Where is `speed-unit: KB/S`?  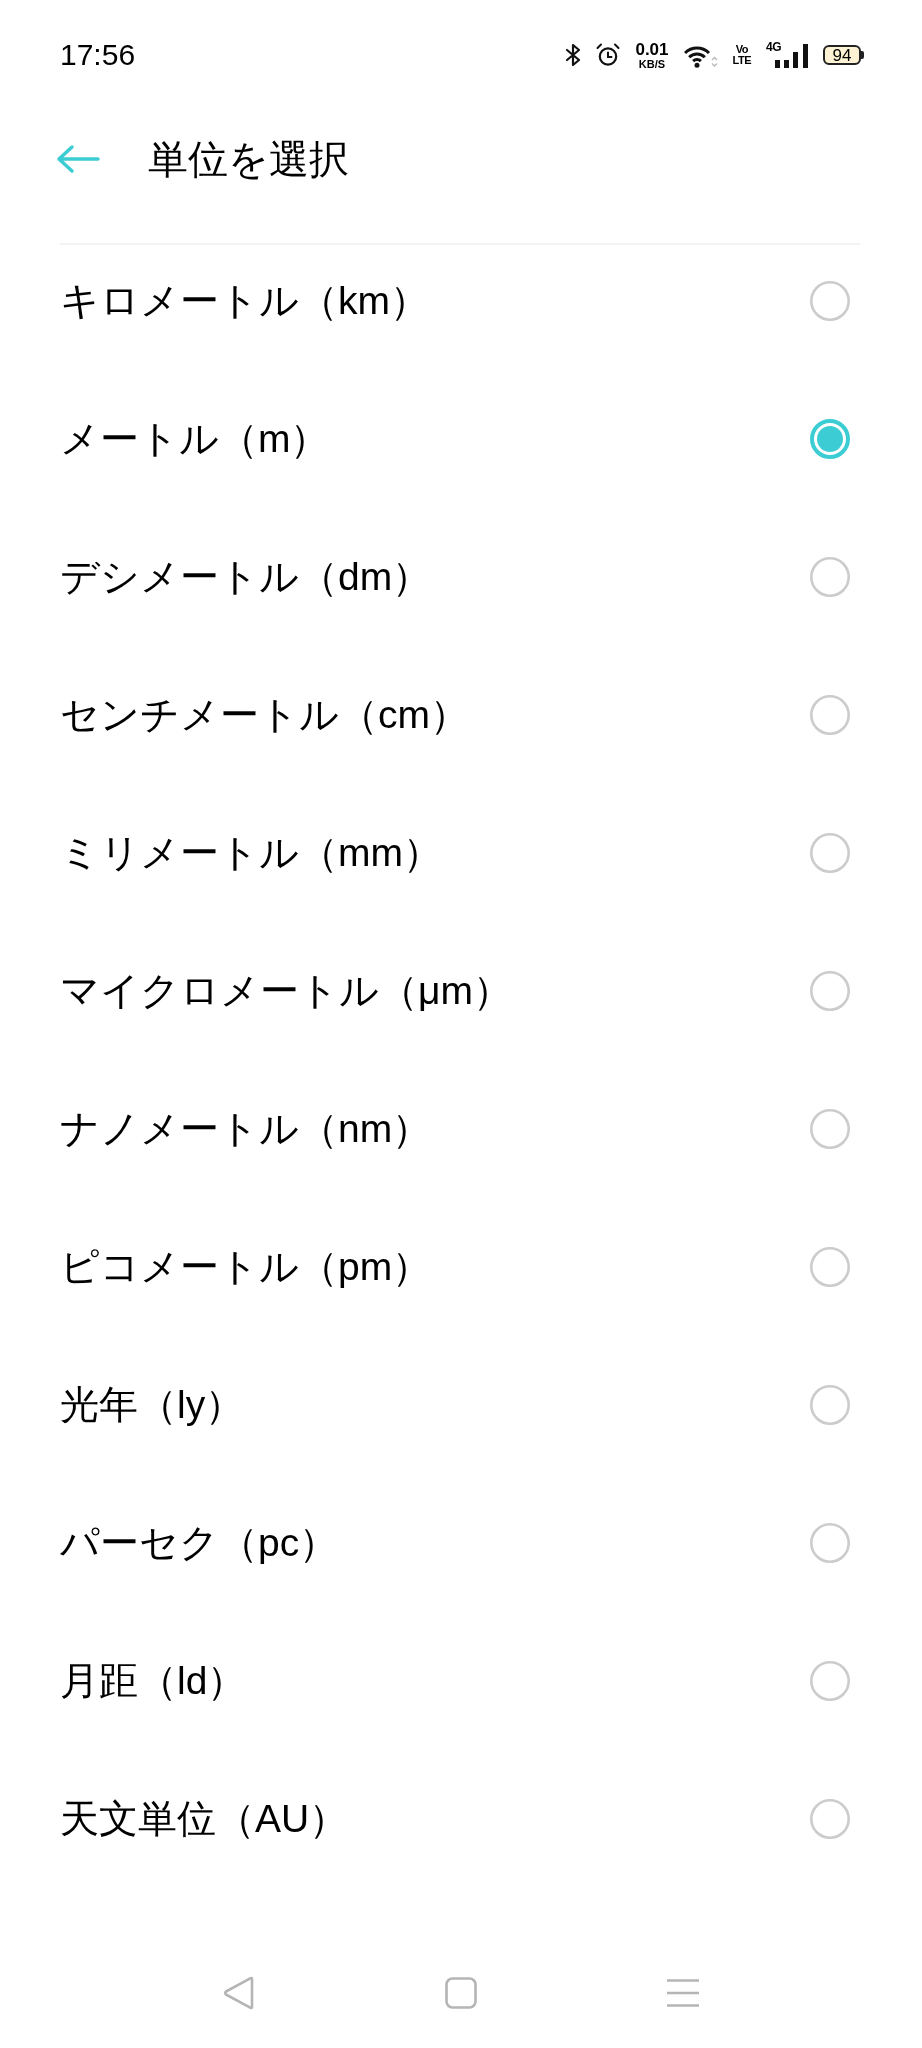 speed-unit: KB/S is located at coordinates (652, 64).